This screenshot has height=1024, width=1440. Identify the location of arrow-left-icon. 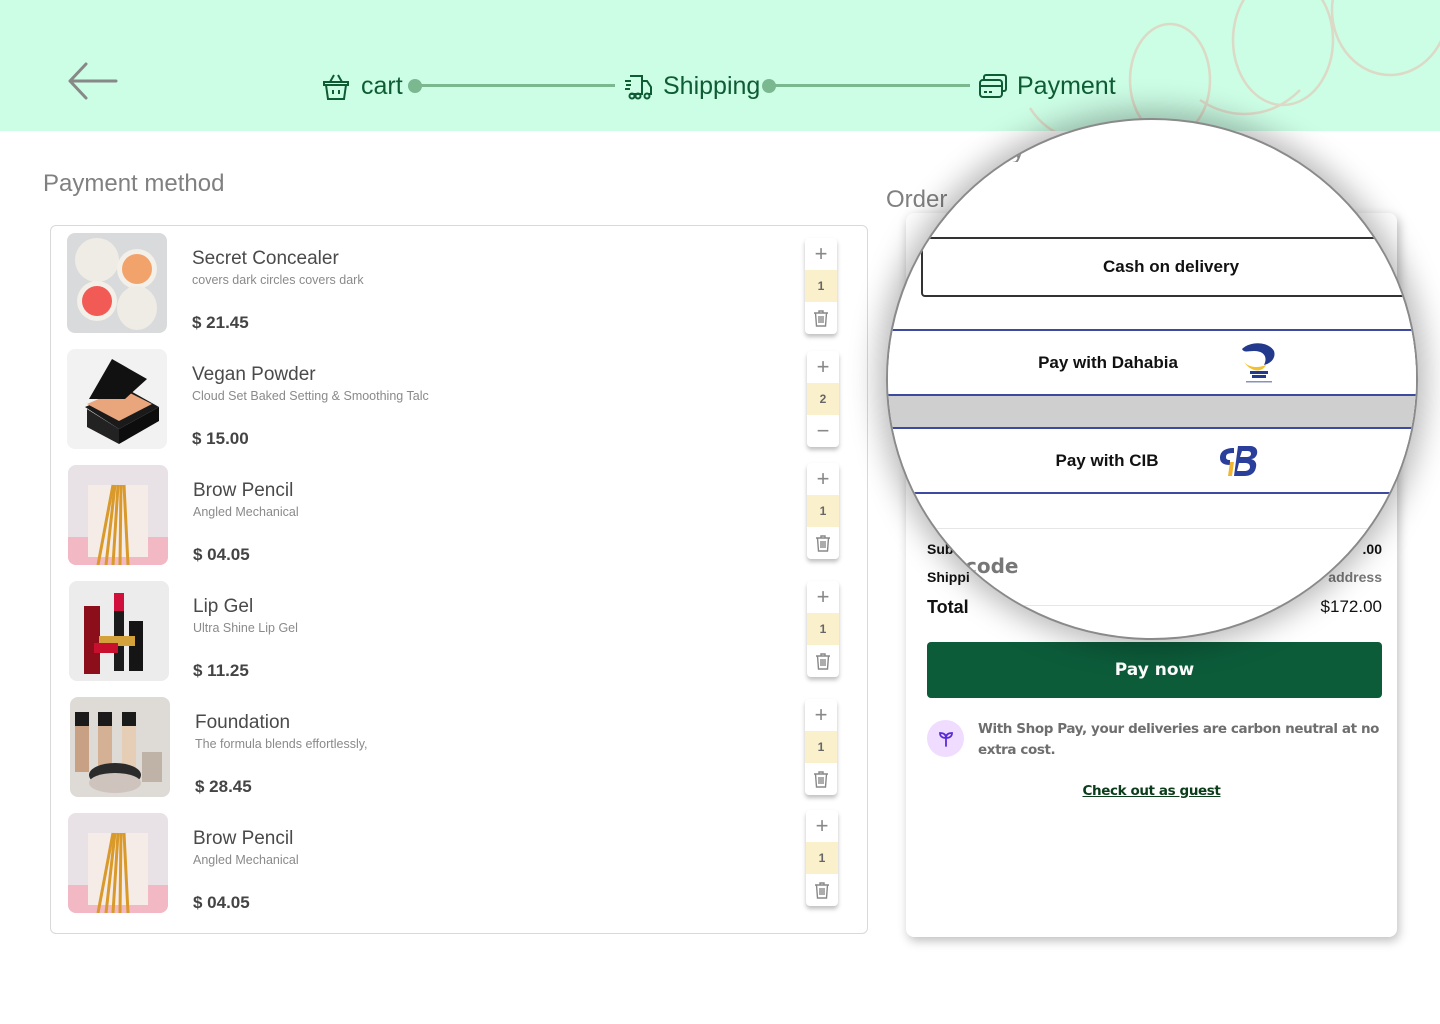
(93, 81).